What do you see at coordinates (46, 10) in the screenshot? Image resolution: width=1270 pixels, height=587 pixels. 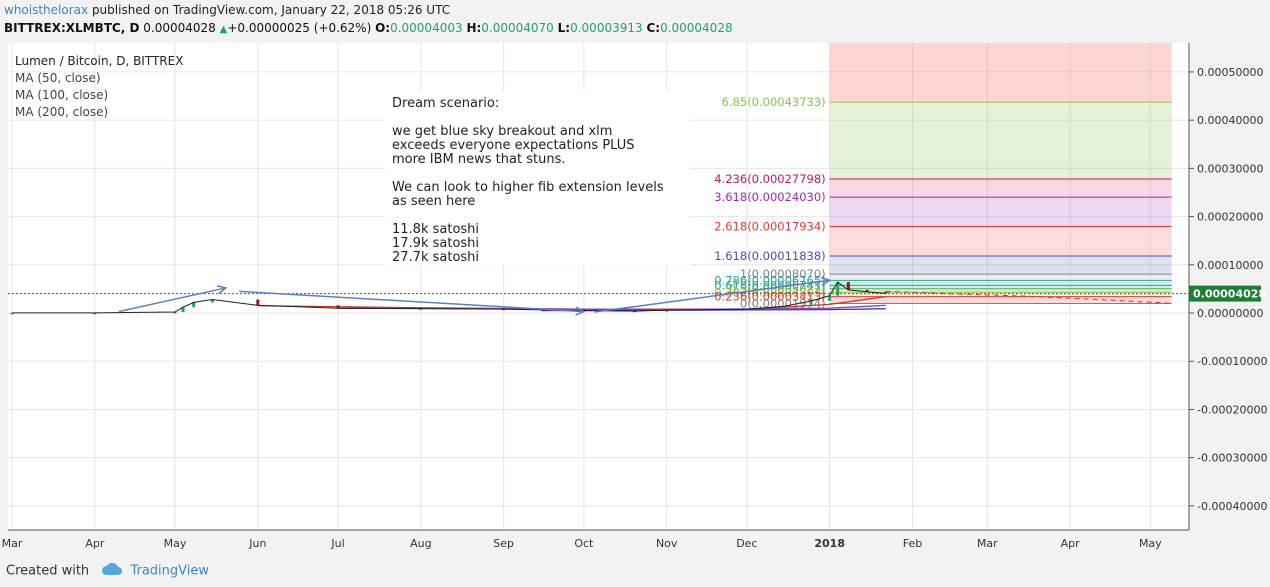 I see `author-link: whoisthelorax` at bounding box center [46, 10].